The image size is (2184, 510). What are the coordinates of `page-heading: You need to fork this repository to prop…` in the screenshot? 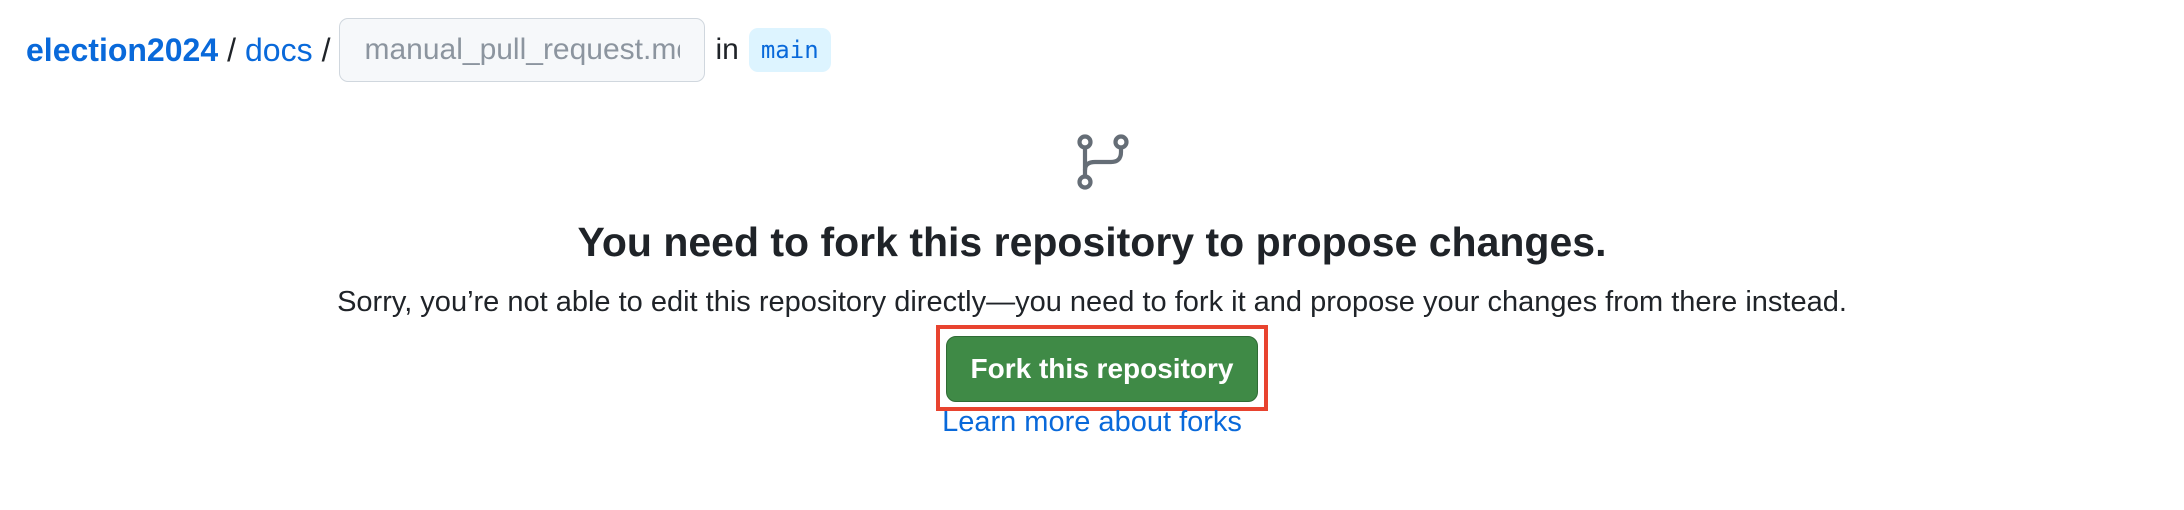 It's located at (1092, 242).